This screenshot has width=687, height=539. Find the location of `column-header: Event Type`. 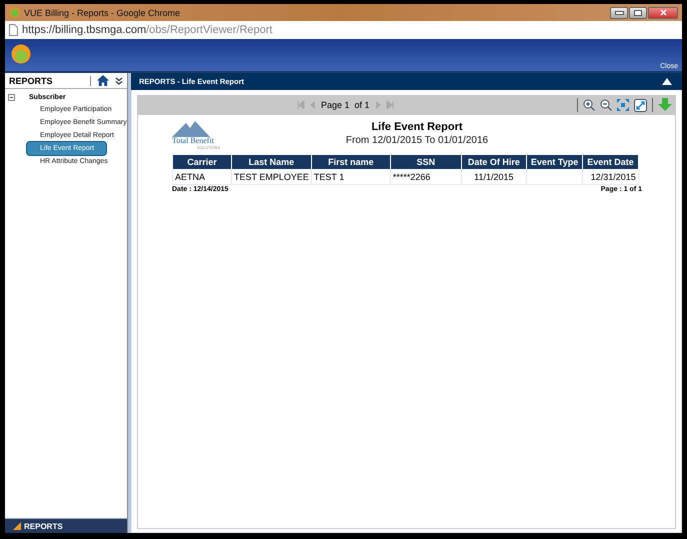

column-header: Event Type is located at coordinates (554, 162).